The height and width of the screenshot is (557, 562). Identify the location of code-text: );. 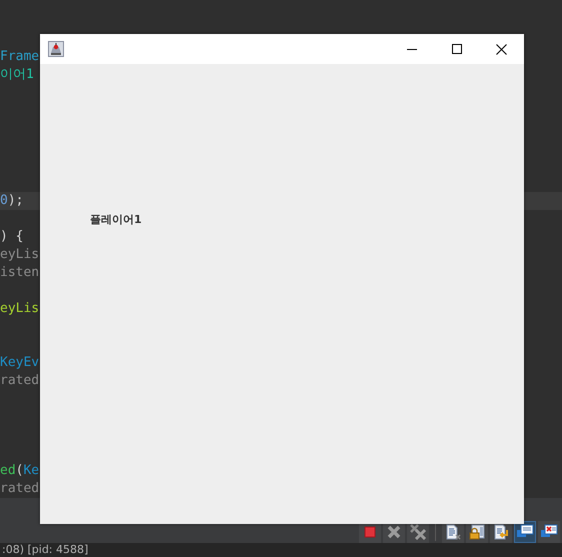
(16, 200).